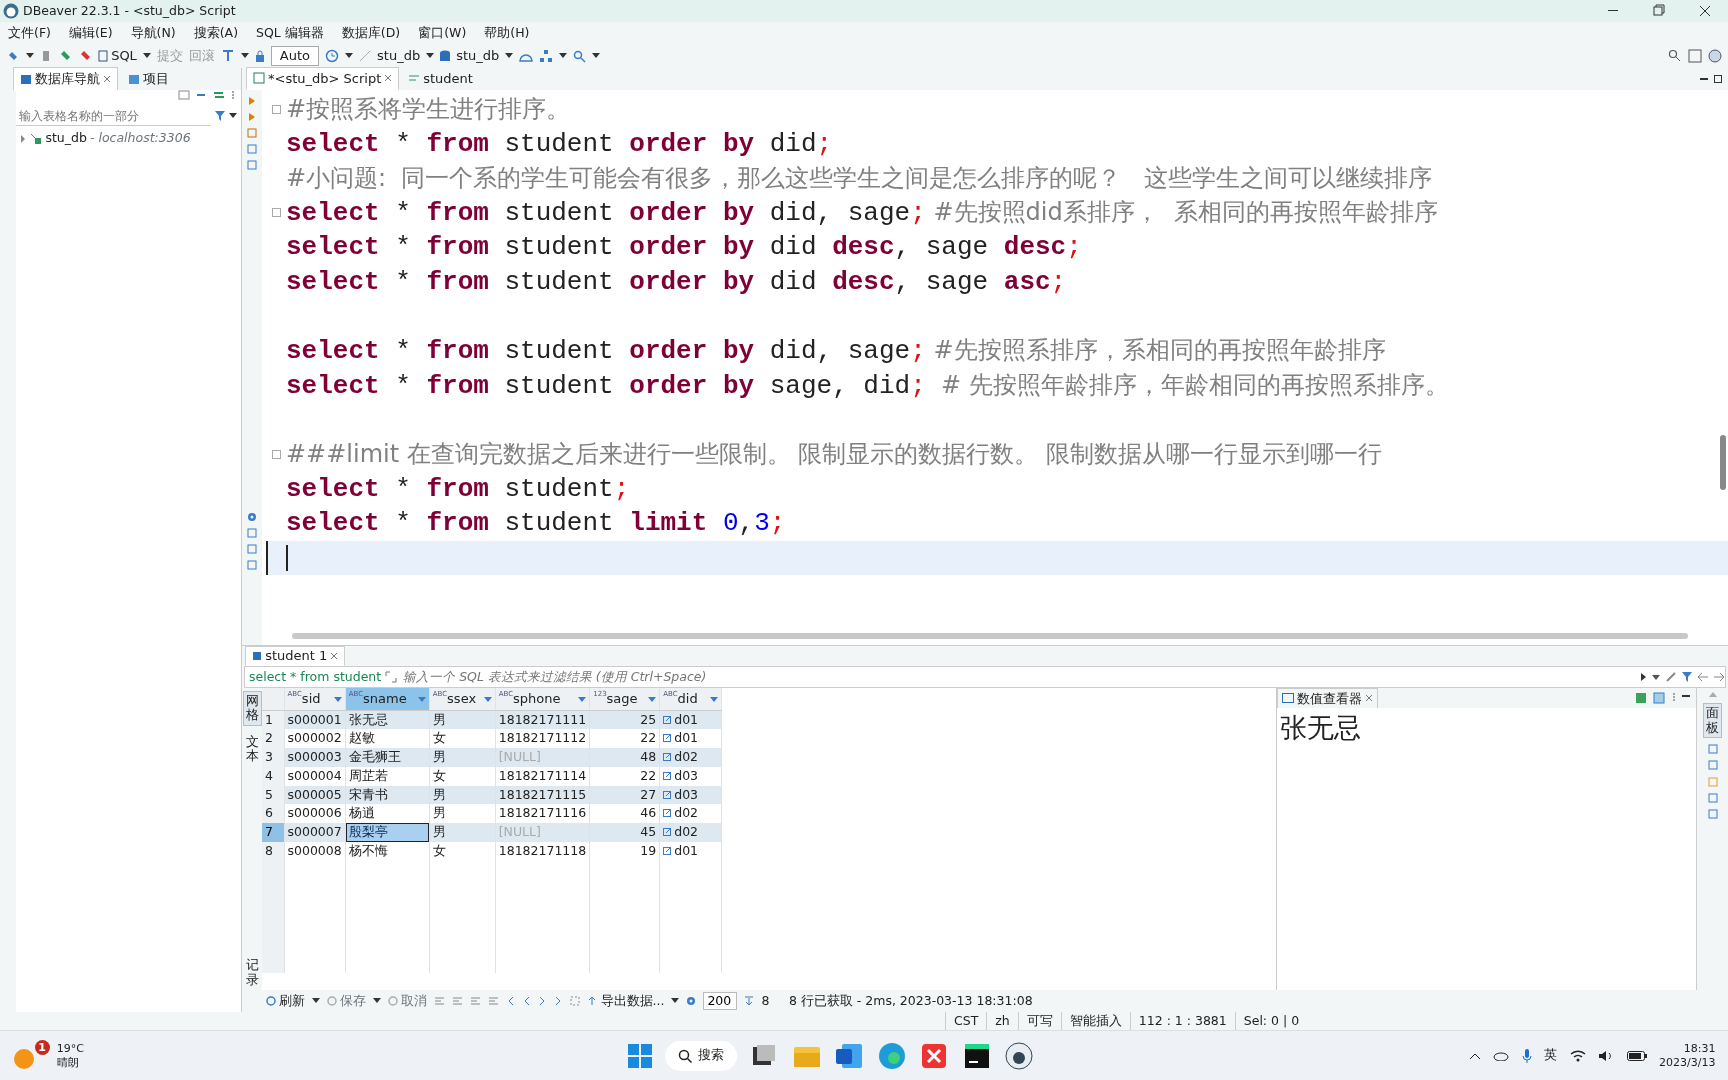  Describe the element at coordinates (347, 1001) in the screenshot. I see `save-button: 保存` at that location.